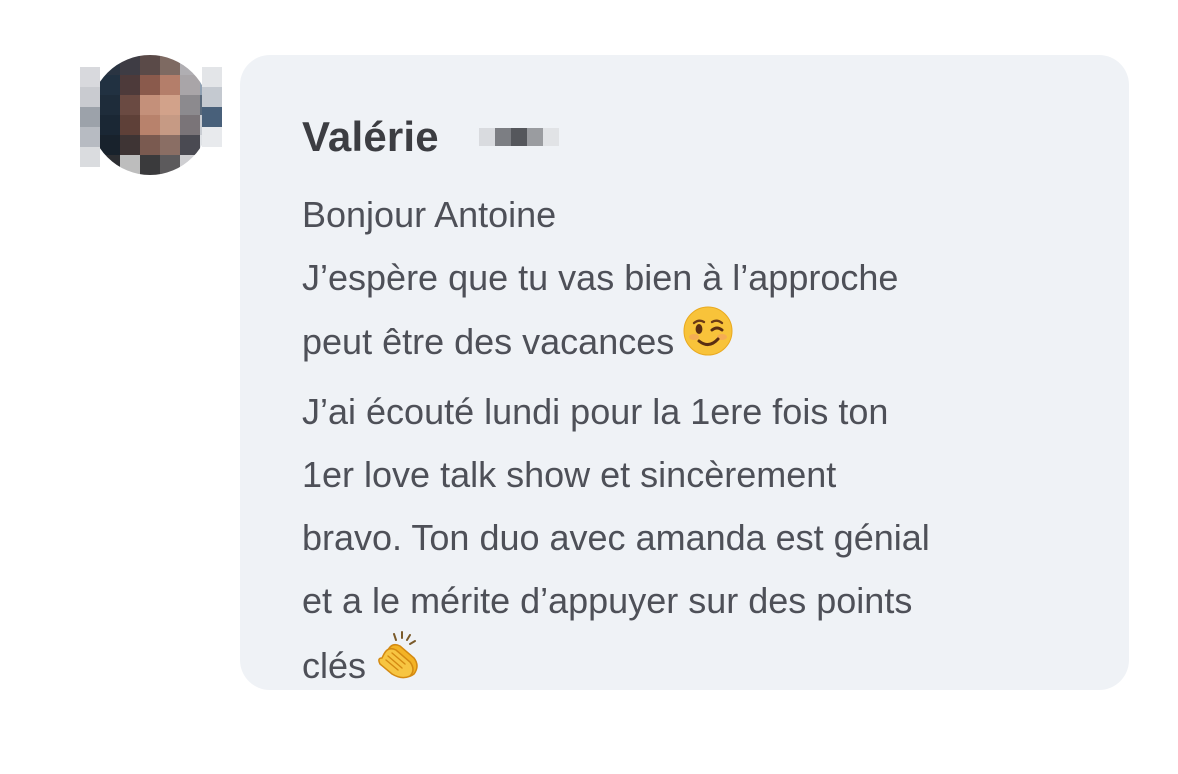 This screenshot has height=774, width=1178. I want to click on blurred-sender-detail, so click(518, 137).